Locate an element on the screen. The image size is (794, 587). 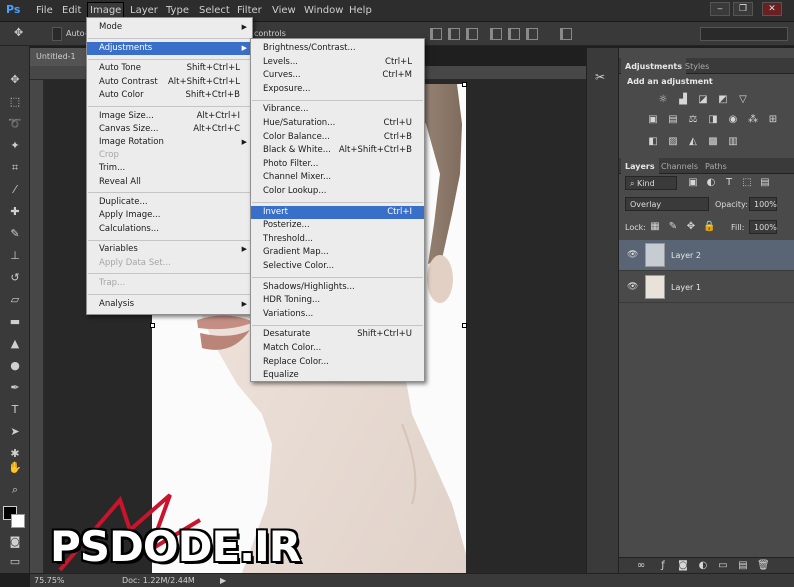
layer-style-icon: ƒ is located at coordinates (663, 566).